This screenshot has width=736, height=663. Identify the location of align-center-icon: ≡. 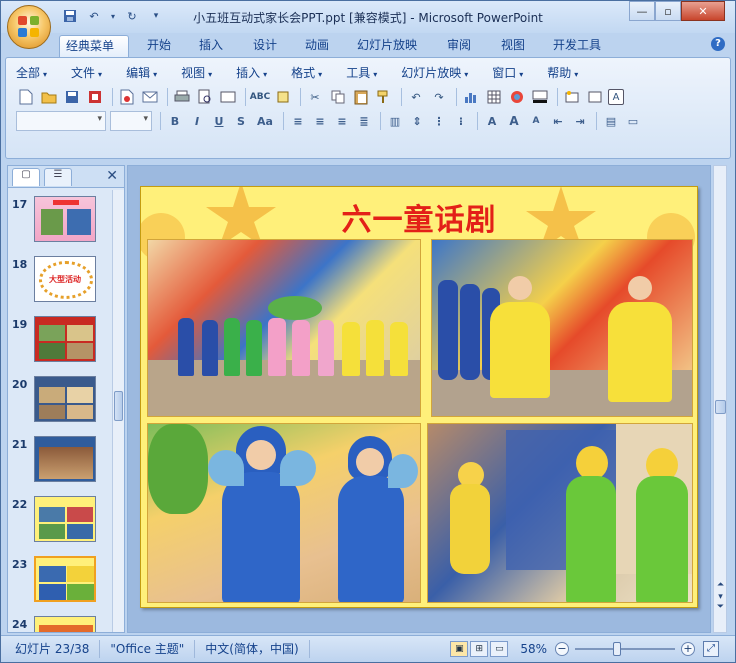
(320, 121).